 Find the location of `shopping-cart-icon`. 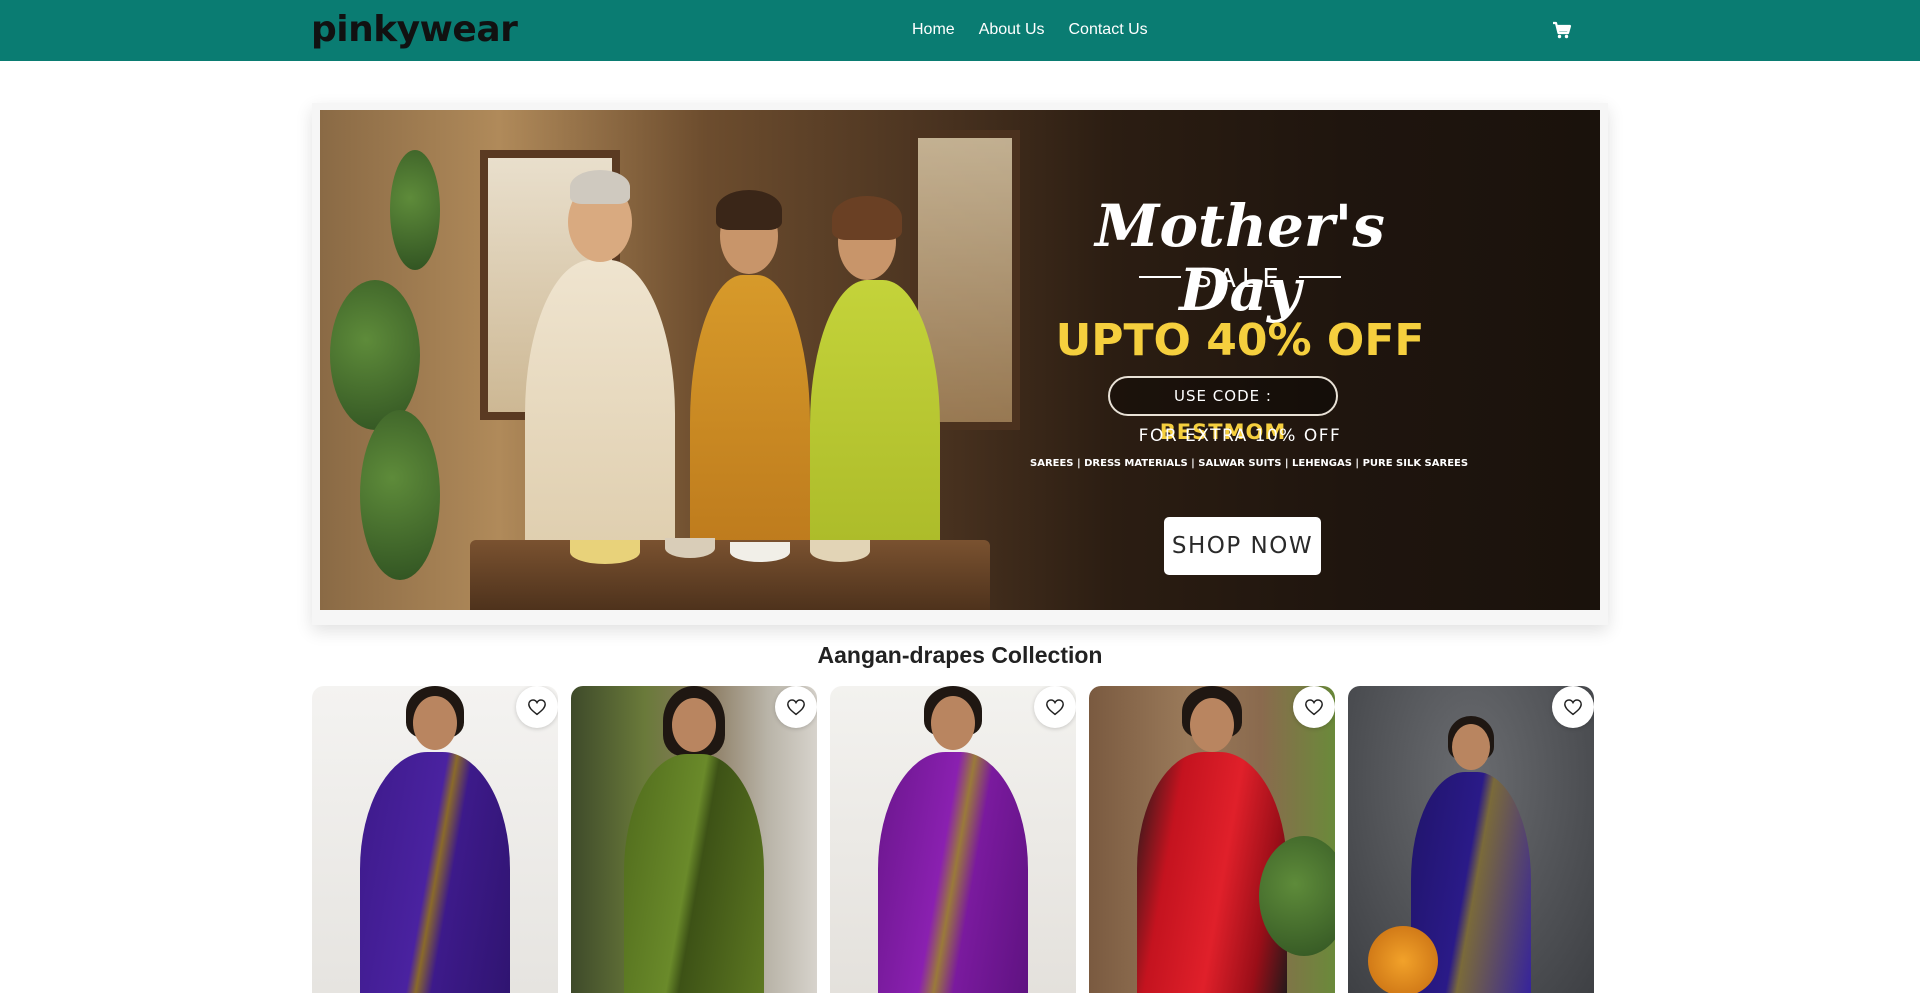

shopping-cart-icon is located at coordinates (1562, 30).